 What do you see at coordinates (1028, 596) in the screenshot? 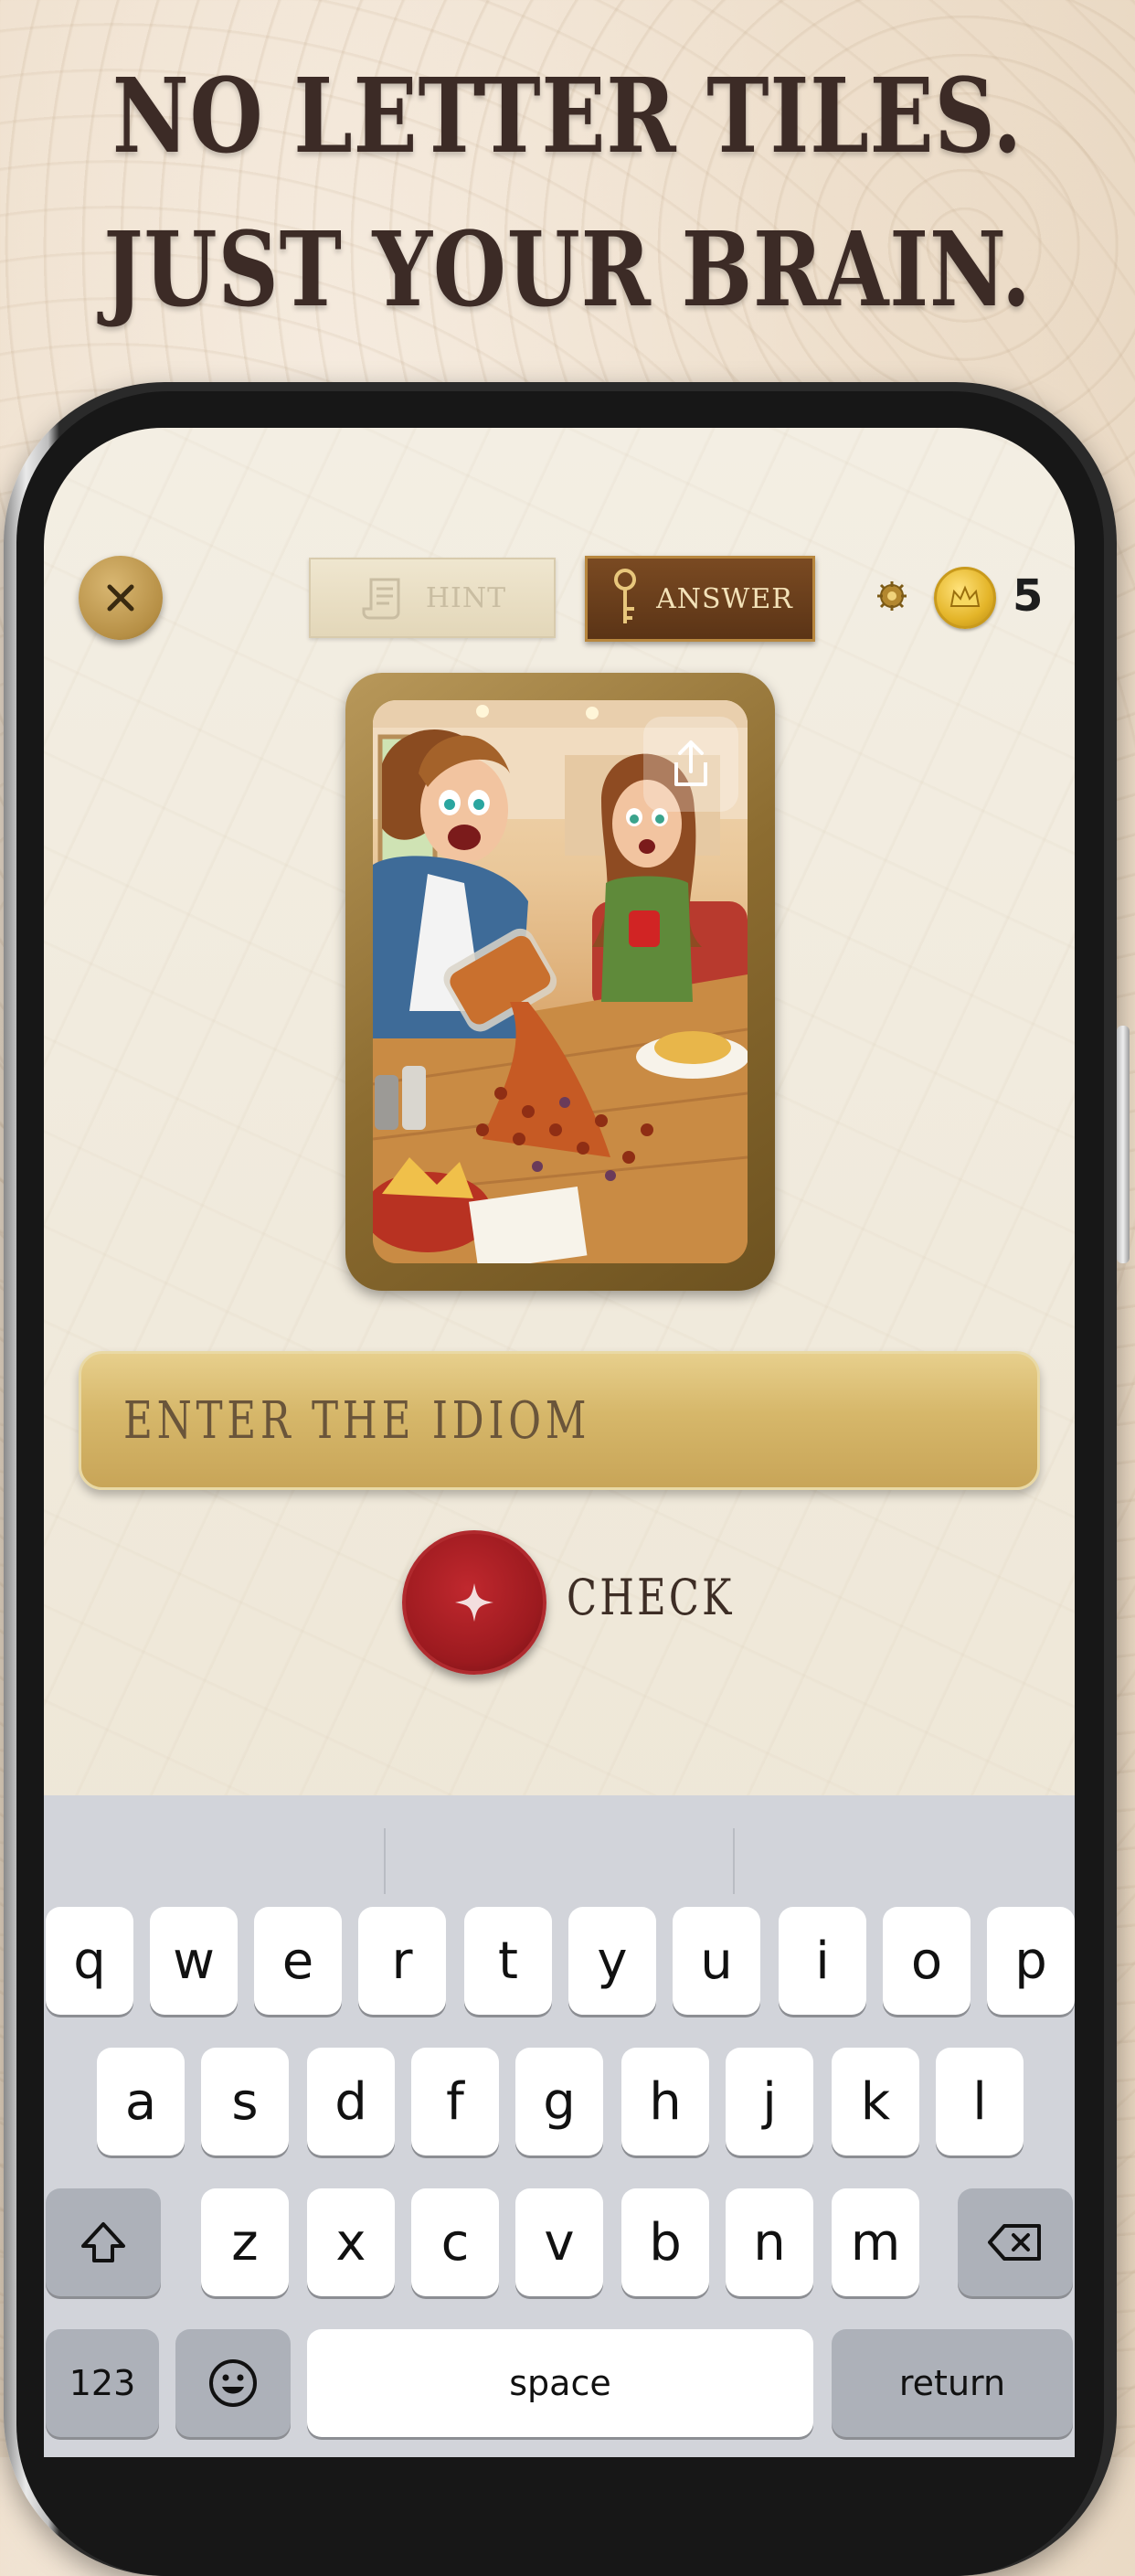
I see `coin-count: 5` at bounding box center [1028, 596].